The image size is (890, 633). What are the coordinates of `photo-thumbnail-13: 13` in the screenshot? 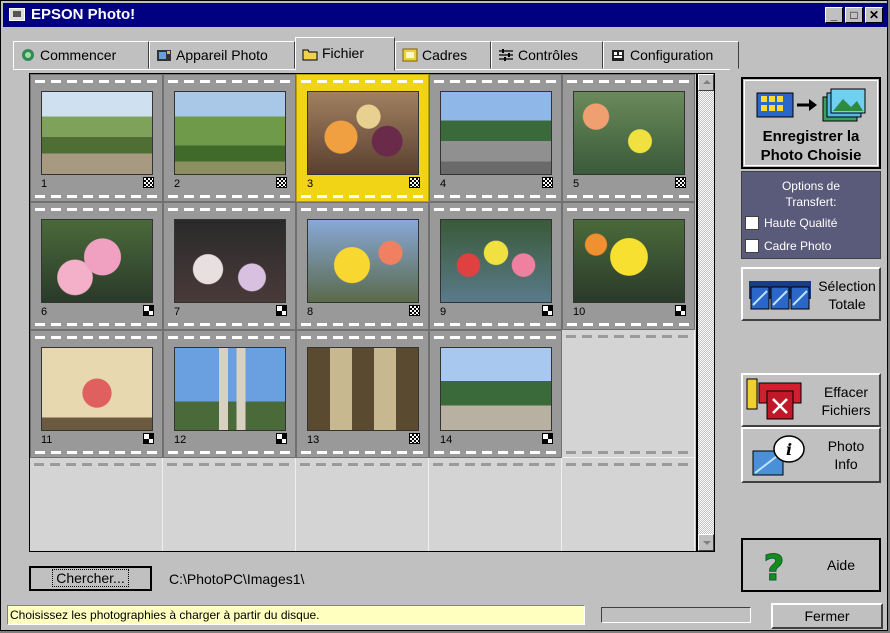 It's located at (362, 394).